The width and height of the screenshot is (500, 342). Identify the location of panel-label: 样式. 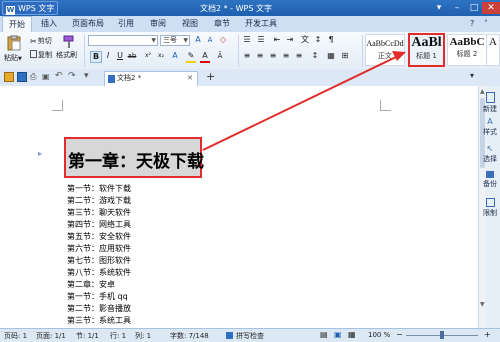
(490, 132).